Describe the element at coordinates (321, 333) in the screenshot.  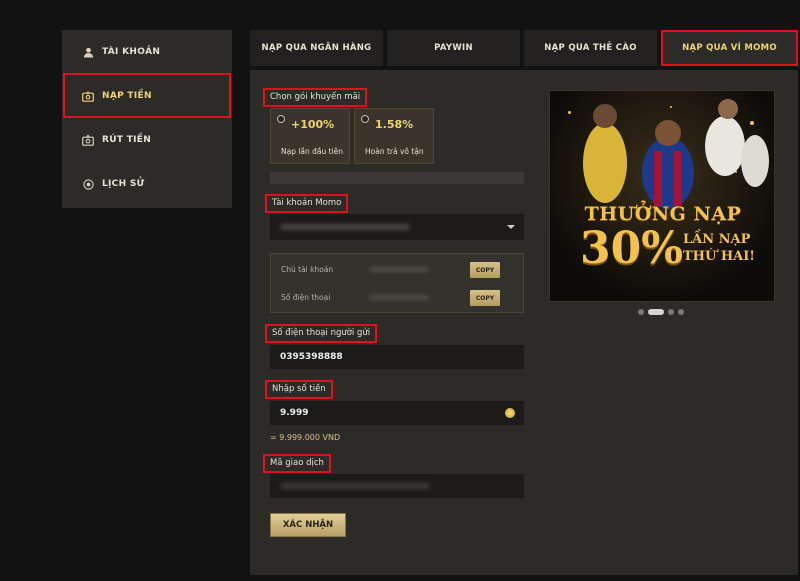
I see `sender-phone-label: Số điện thoại người gửi` at that location.